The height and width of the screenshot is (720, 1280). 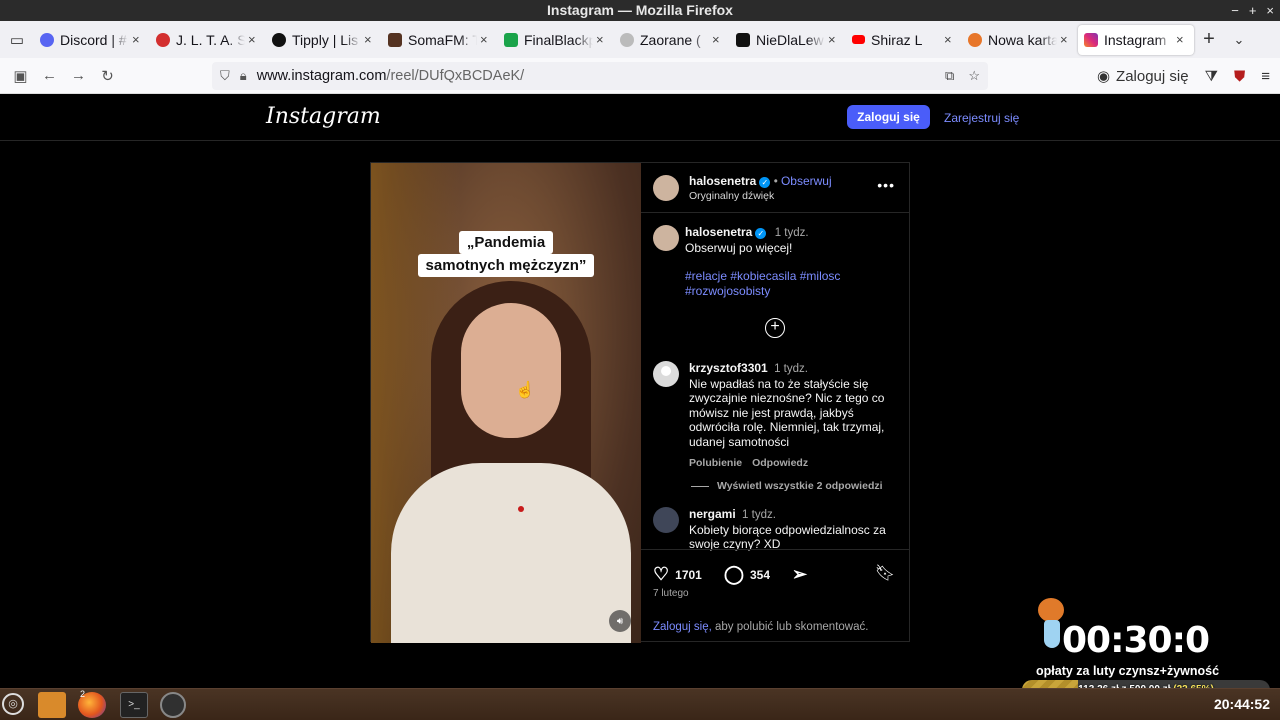 I want to click on youtube-icon, so click(x=858, y=39).